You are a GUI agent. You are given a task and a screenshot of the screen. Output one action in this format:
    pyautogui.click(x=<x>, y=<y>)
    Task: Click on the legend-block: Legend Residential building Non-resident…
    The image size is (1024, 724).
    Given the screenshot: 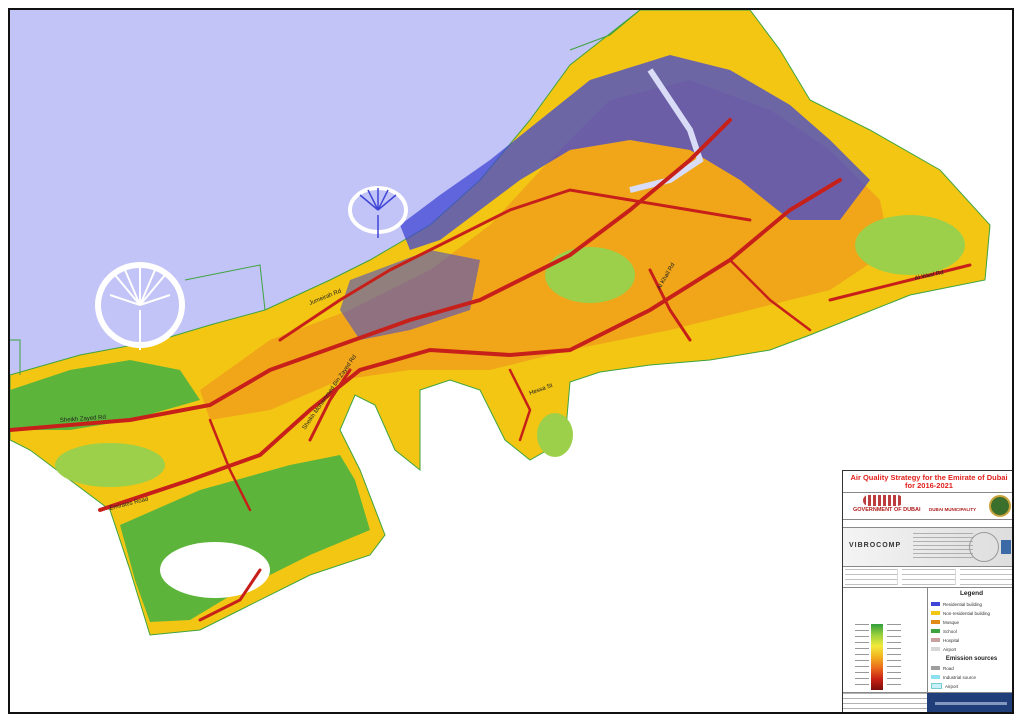 What is the action you would take?
    pyautogui.click(x=970, y=648)
    